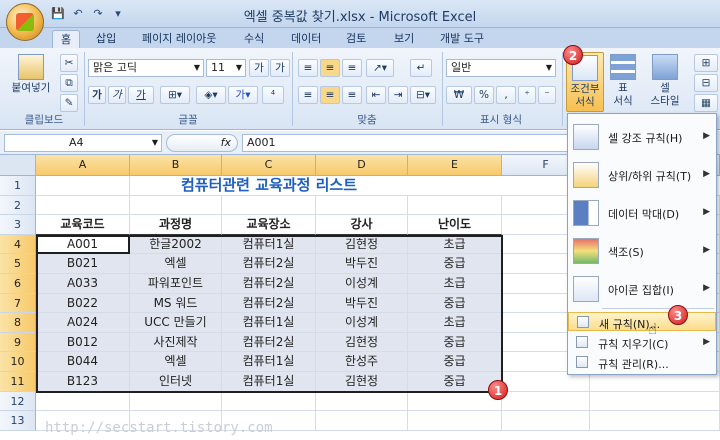 Image resolution: width=720 pixels, height=440 pixels. Describe the element at coordinates (280, 68) in the screenshot. I see `shrink-font-button: 가` at that location.